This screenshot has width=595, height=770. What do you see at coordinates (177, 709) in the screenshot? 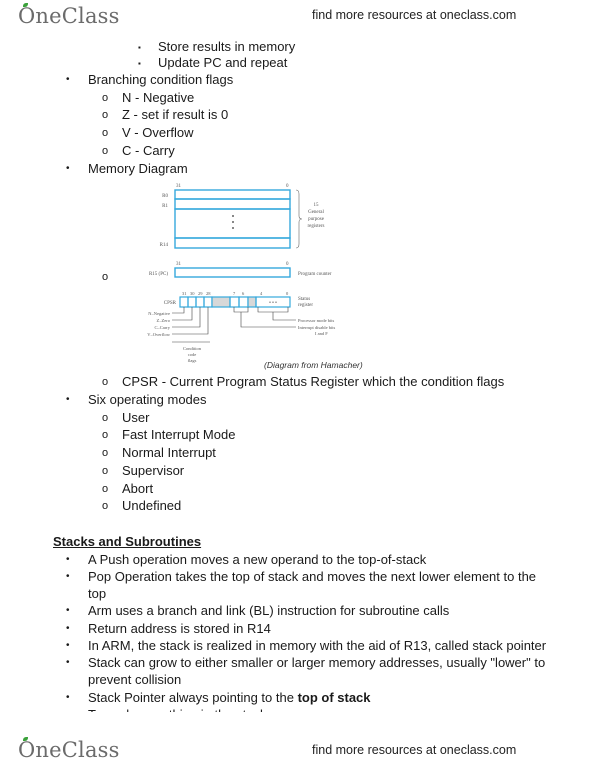
I see `list-item-text: To push something in the stack` at bounding box center [177, 709].